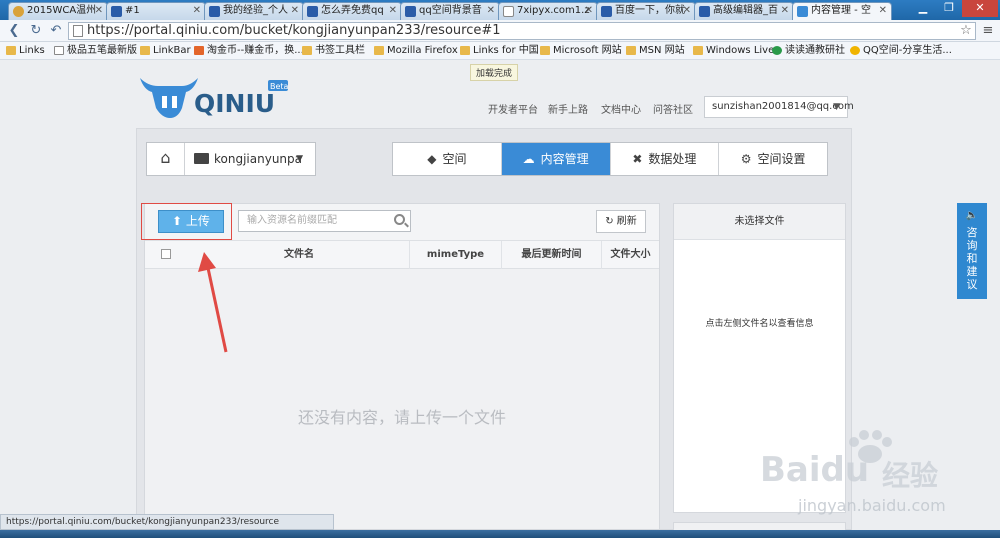 The image size is (1000, 538). I want to click on browser-tab: 怎么弄免费qq ✕, so click(352, 11).